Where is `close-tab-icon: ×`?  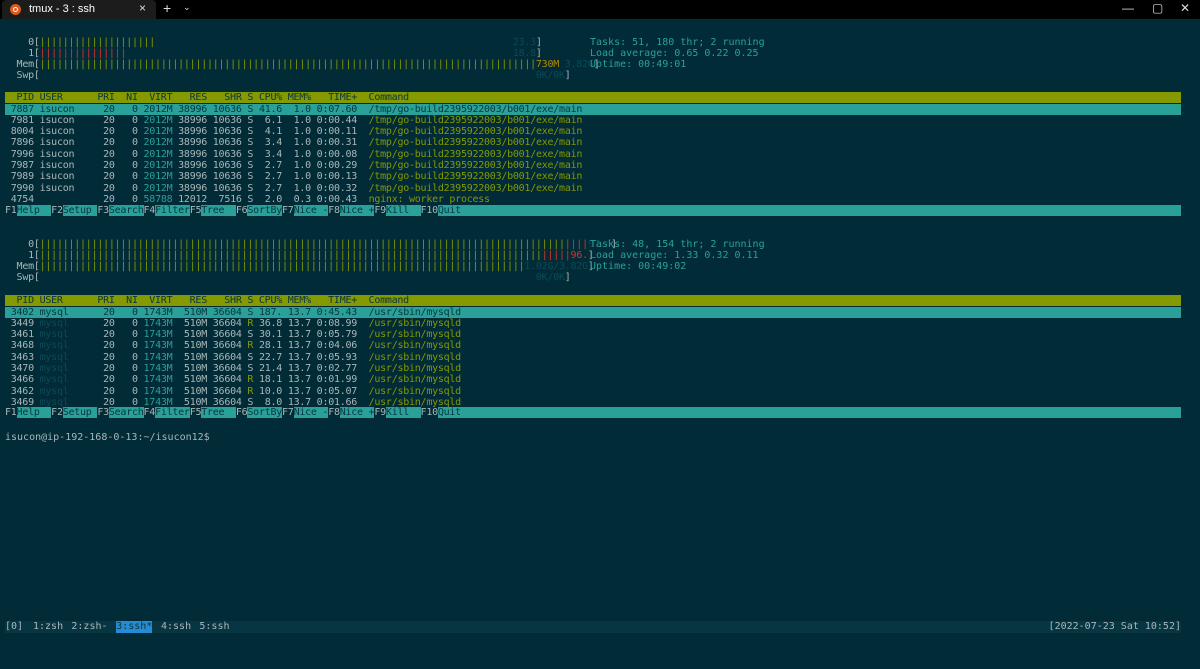
close-tab-icon: × is located at coordinates (142, 8).